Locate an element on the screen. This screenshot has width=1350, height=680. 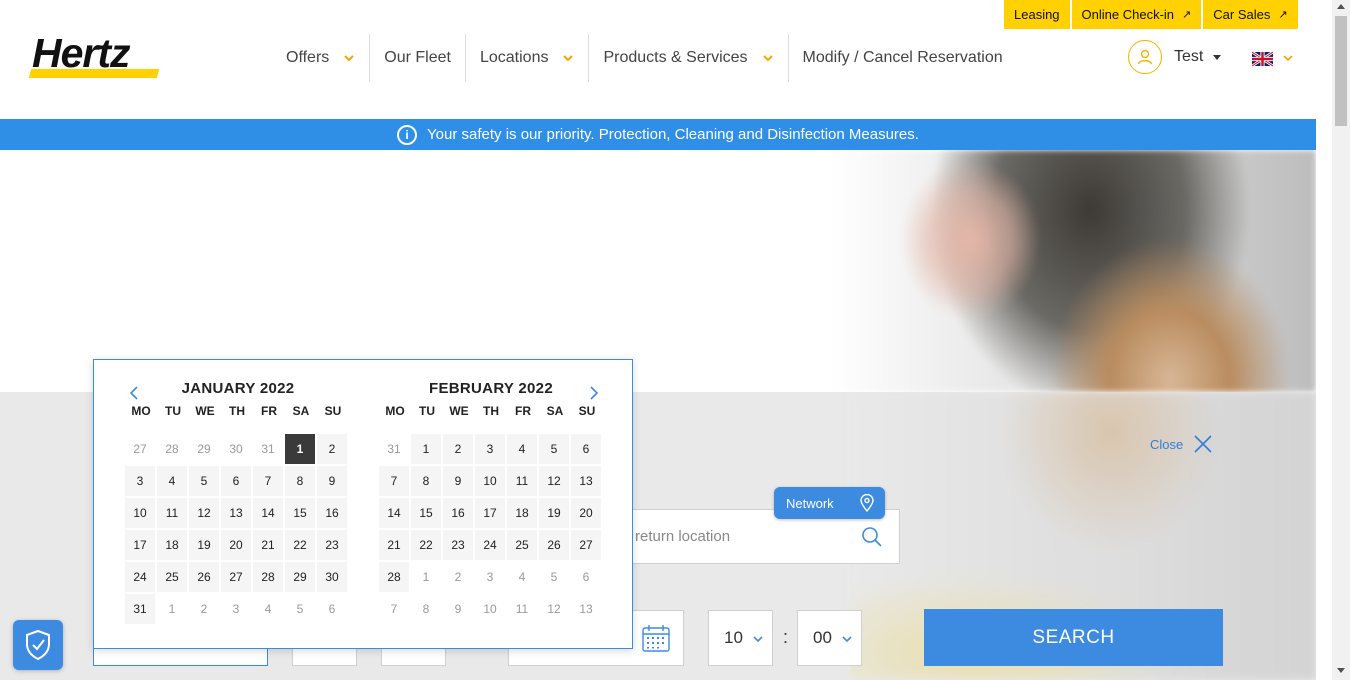
search-icon is located at coordinates (872, 537).